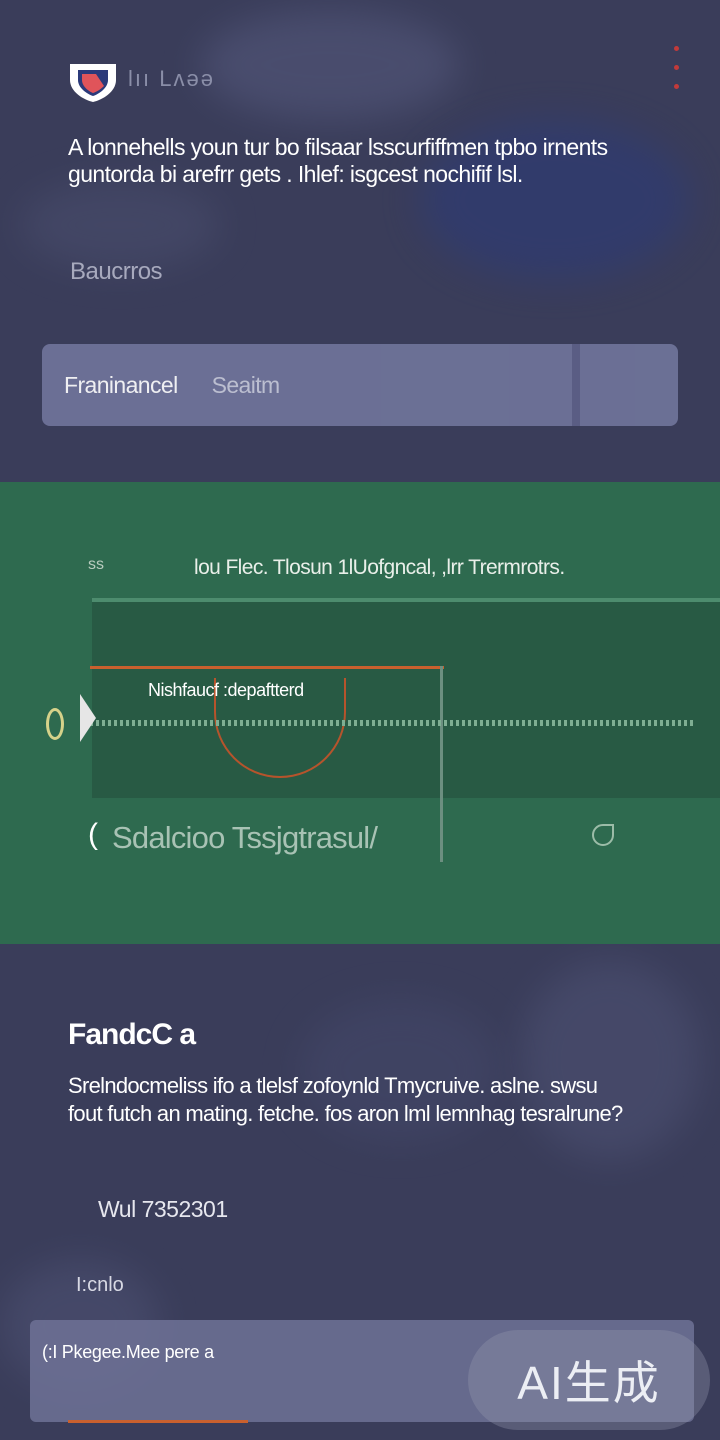  What do you see at coordinates (226, 690) in the screenshot?
I see `panel-label: Nishfaucf :depaftterd` at bounding box center [226, 690].